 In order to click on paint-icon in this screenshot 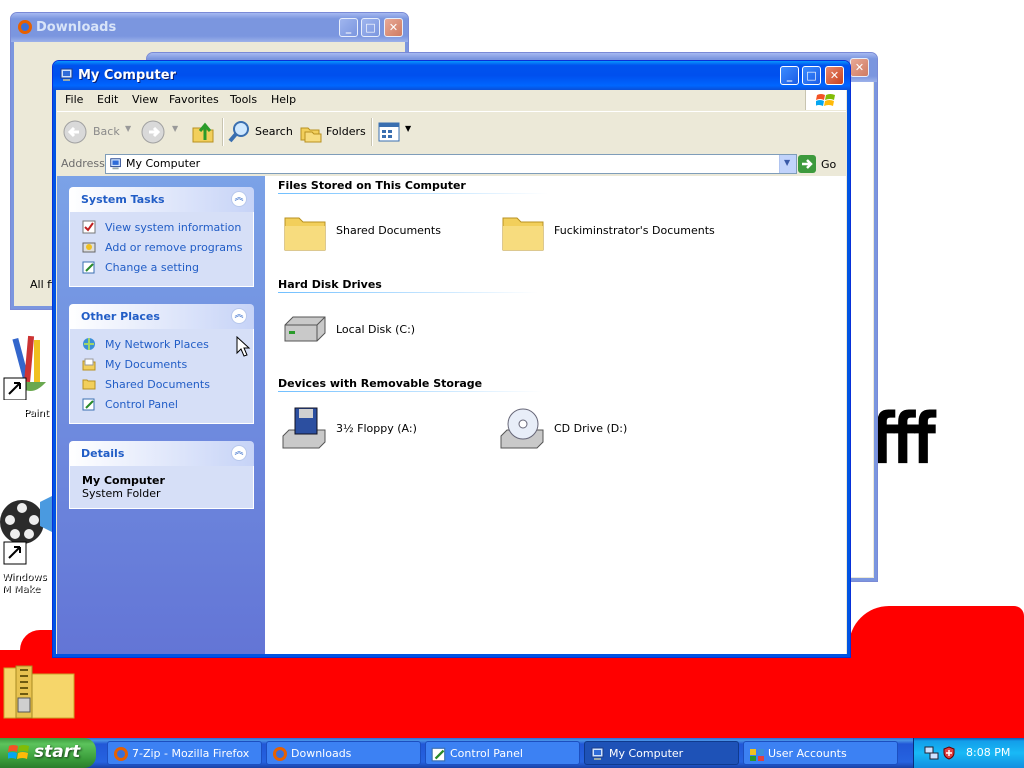, I will do `click(24, 368)`.